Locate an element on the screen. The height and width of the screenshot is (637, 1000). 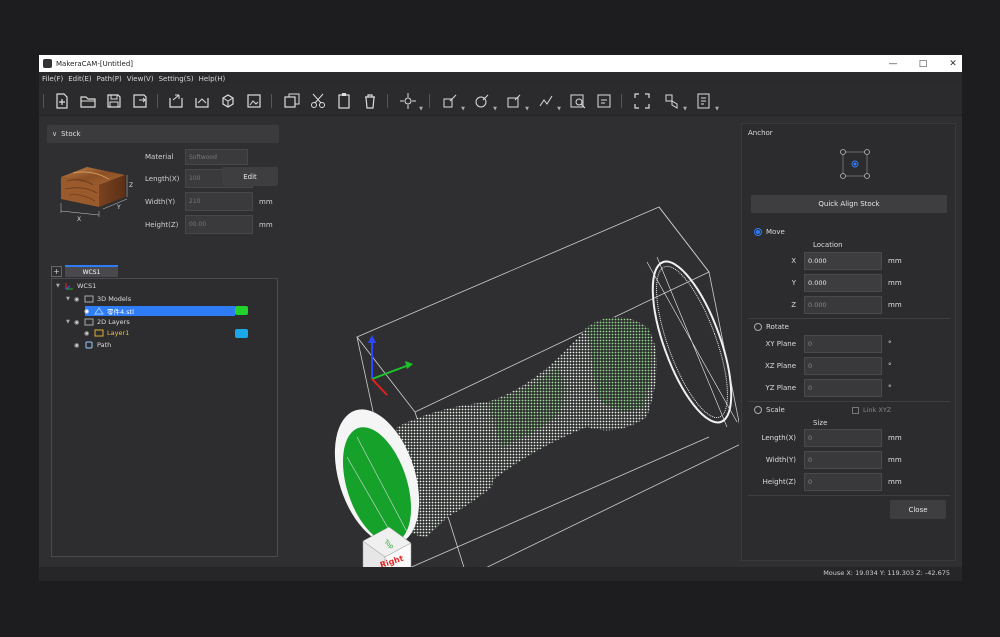
maximize-icon: □ is located at coordinates (923, 64).